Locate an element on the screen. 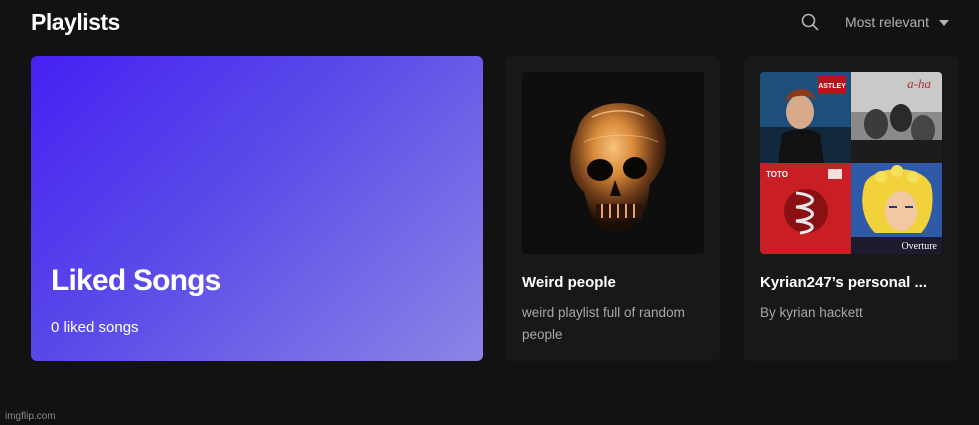 This screenshot has width=979, height=425. sort-label: Most relevant is located at coordinates (886, 22).